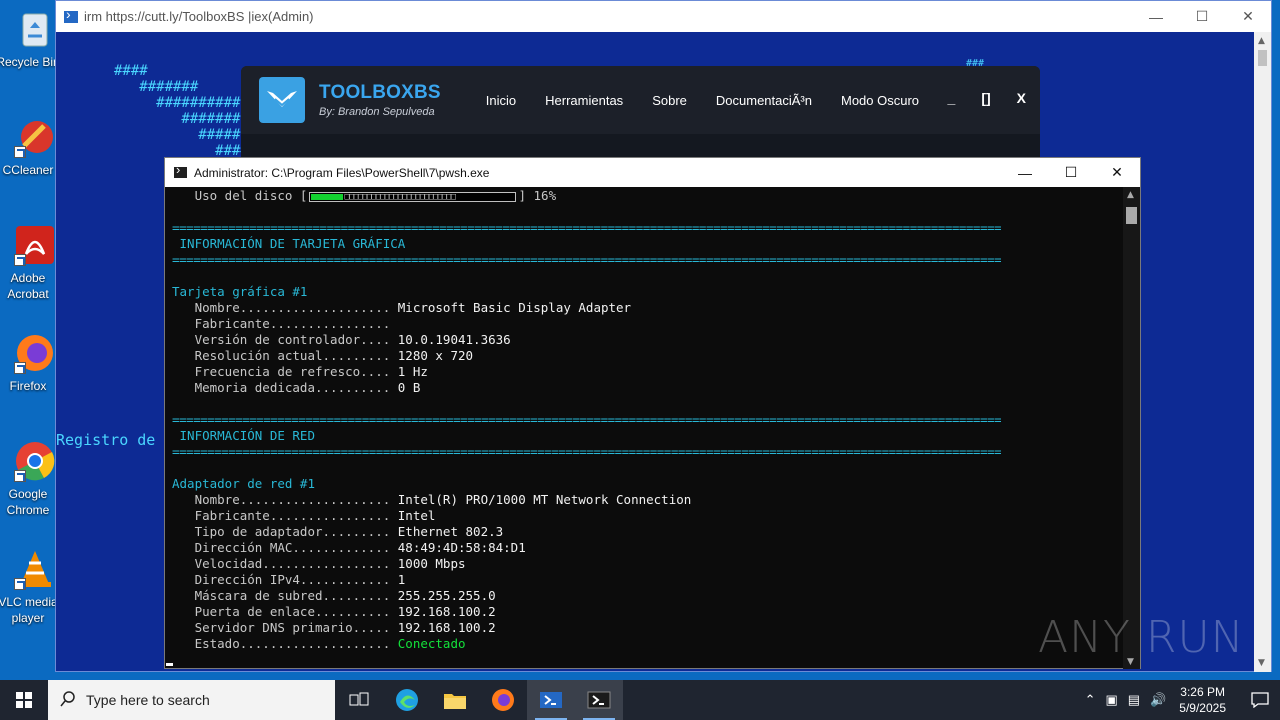 This screenshot has height=720, width=1280. Describe the element at coordinates (1025, 172) in the screenshot. I see `terminal-minimize-button: —` at that location.